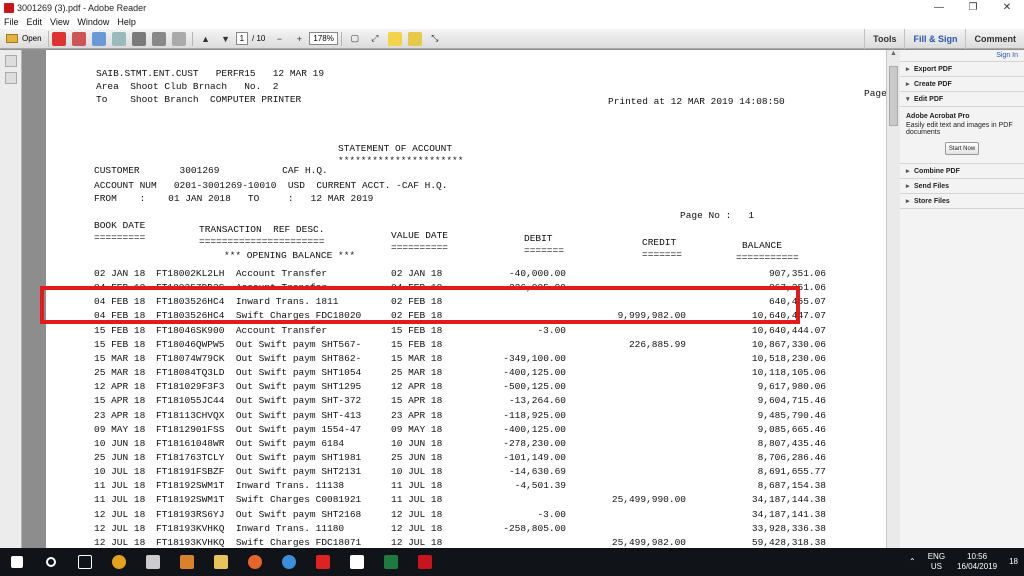  I want to click on ie-icon, so click(289, 562).